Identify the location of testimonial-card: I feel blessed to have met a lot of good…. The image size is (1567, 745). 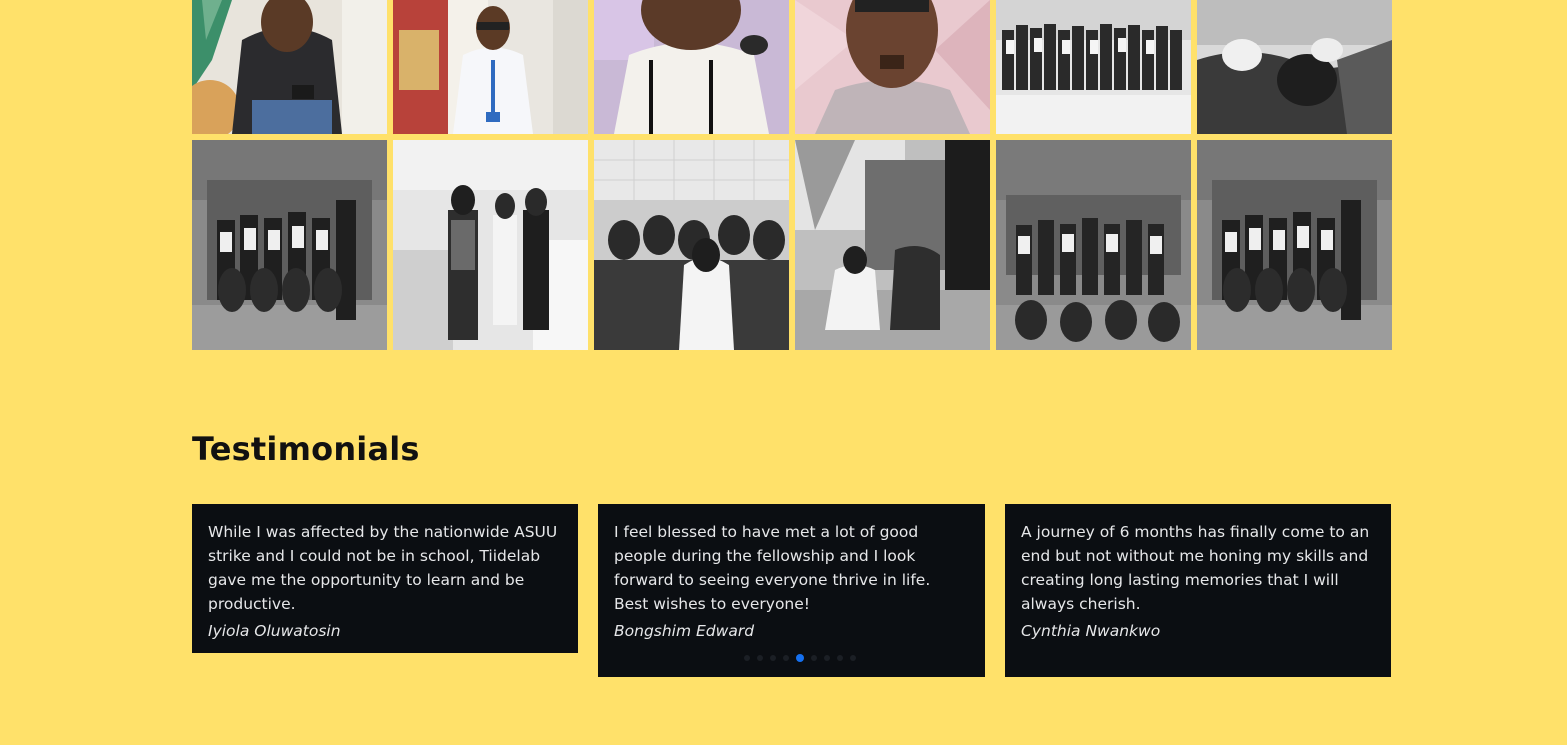
(791, 590).